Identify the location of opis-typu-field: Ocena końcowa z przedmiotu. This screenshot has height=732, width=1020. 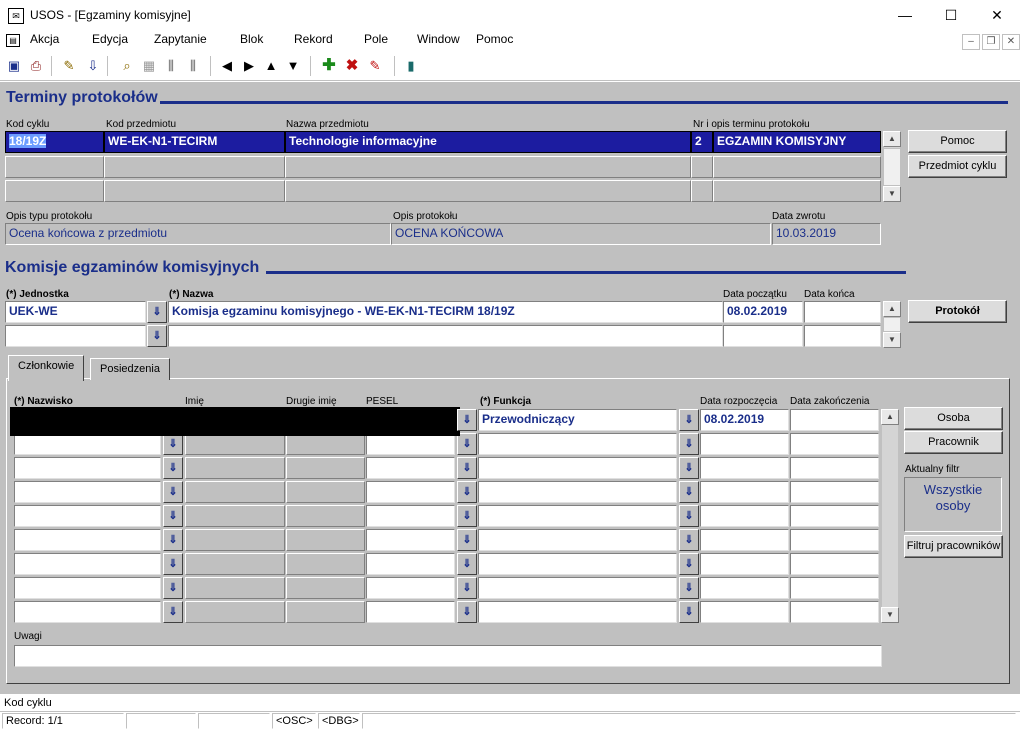
(198, 234).